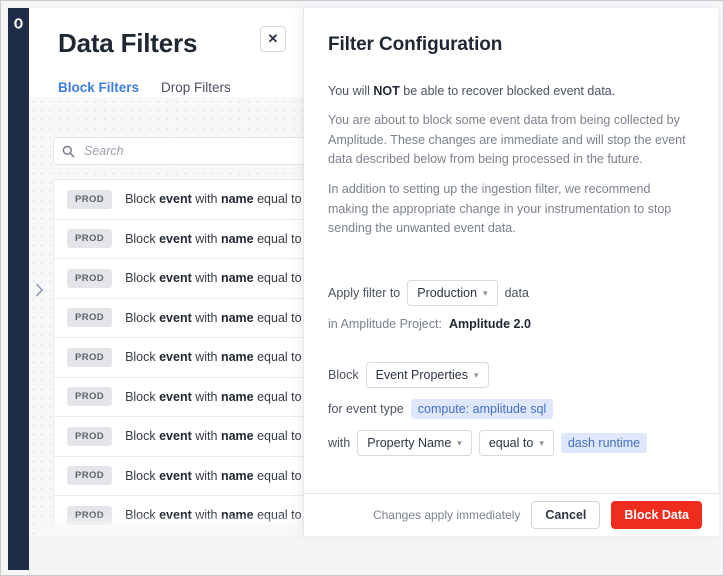 The height and width of the screenshot is (576, 724). Describe the element at coordinates (446, 515) in the screenshot. I see `footer-note: Changes apply immediately` at that location.